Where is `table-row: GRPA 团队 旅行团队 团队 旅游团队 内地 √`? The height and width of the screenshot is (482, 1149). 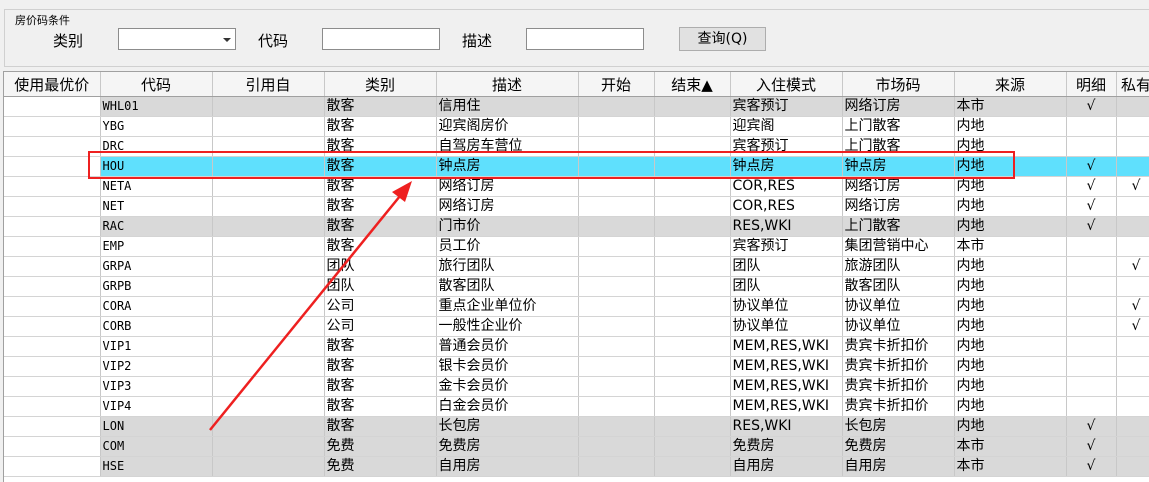 table-row: GRPA 团队 旅行团队 团队 旅游团队 内地 √ is located at coordinates (576, 266).